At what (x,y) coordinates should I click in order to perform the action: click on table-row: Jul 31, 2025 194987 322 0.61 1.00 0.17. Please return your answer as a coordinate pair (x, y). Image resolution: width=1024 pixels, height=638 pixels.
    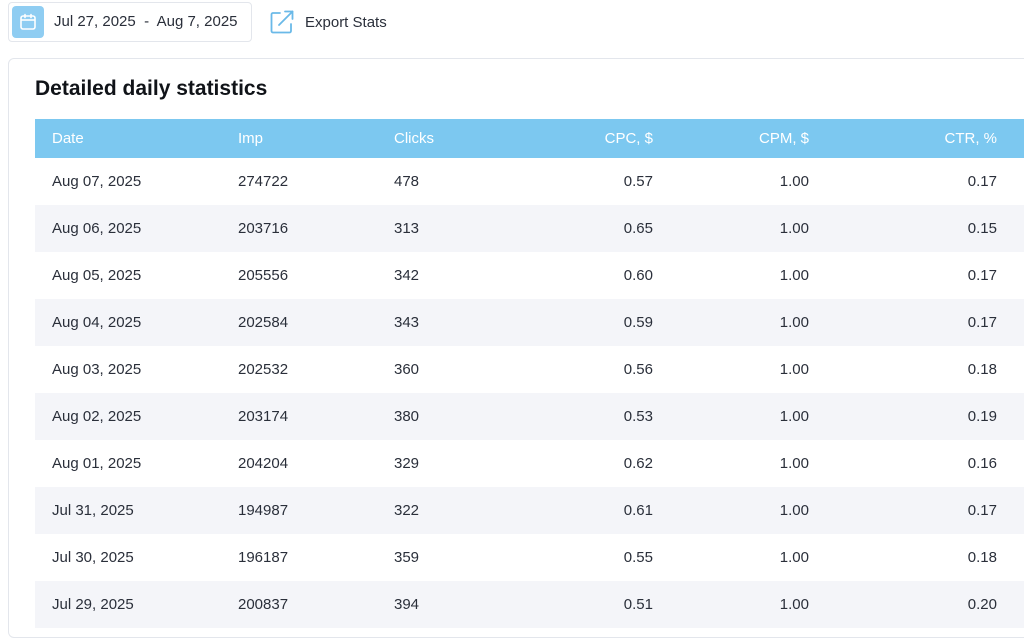
    Looking at the image, I should click on (529, 510).